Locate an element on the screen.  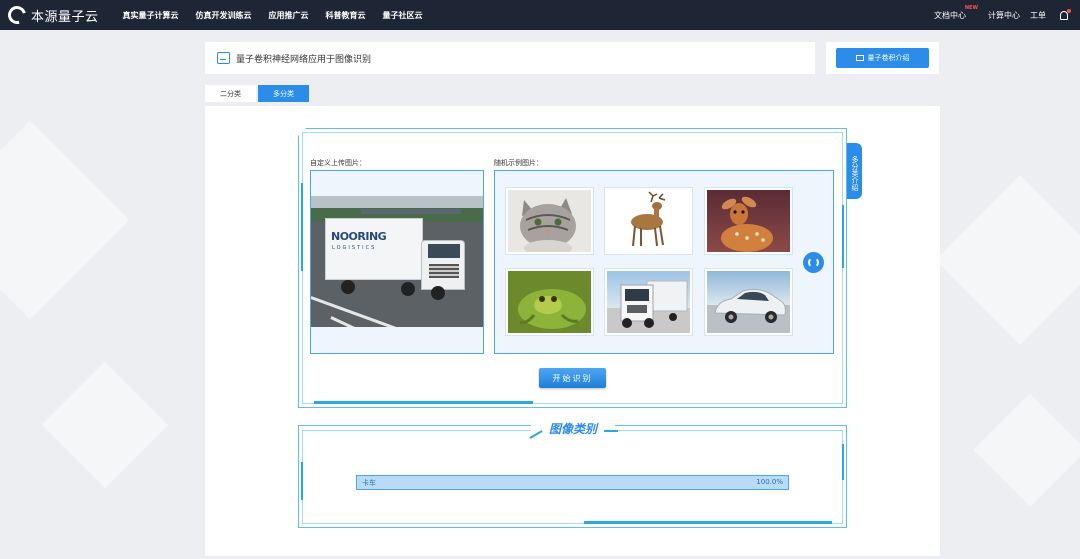
intro-card: 量子卷积介绍 is located at coordinates (882, 58).